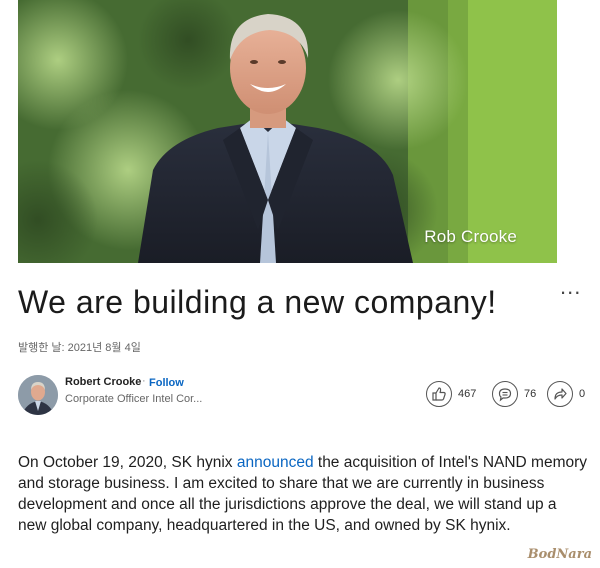  What do you see at coordinates (467, 394) in the screenshot?
I see `like-count: 467` at bounding box center [467, 394].